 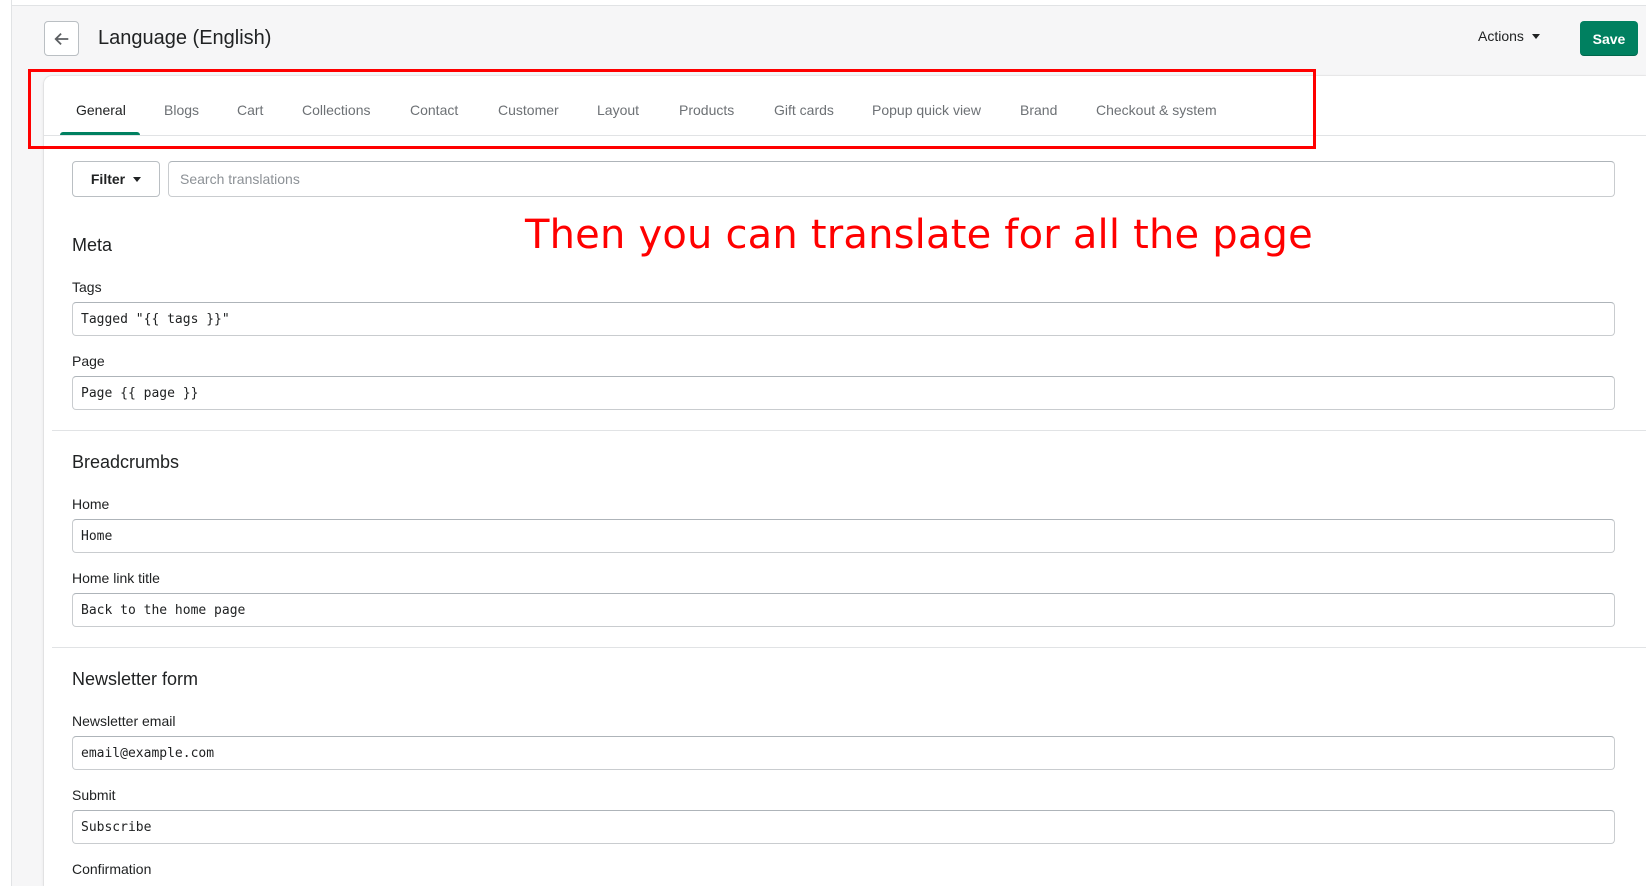 What do you see at coordinates (124, 721) in the screenshot?
I see `field-label-newsletter-email: Newsletter email` at bounding box center [124, 721].